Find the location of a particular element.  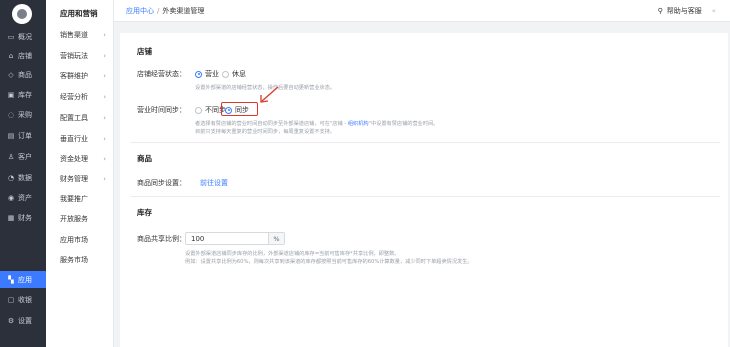

sidebar-item-marketing: 营销玩法 › is located at coordinates (86, 56).